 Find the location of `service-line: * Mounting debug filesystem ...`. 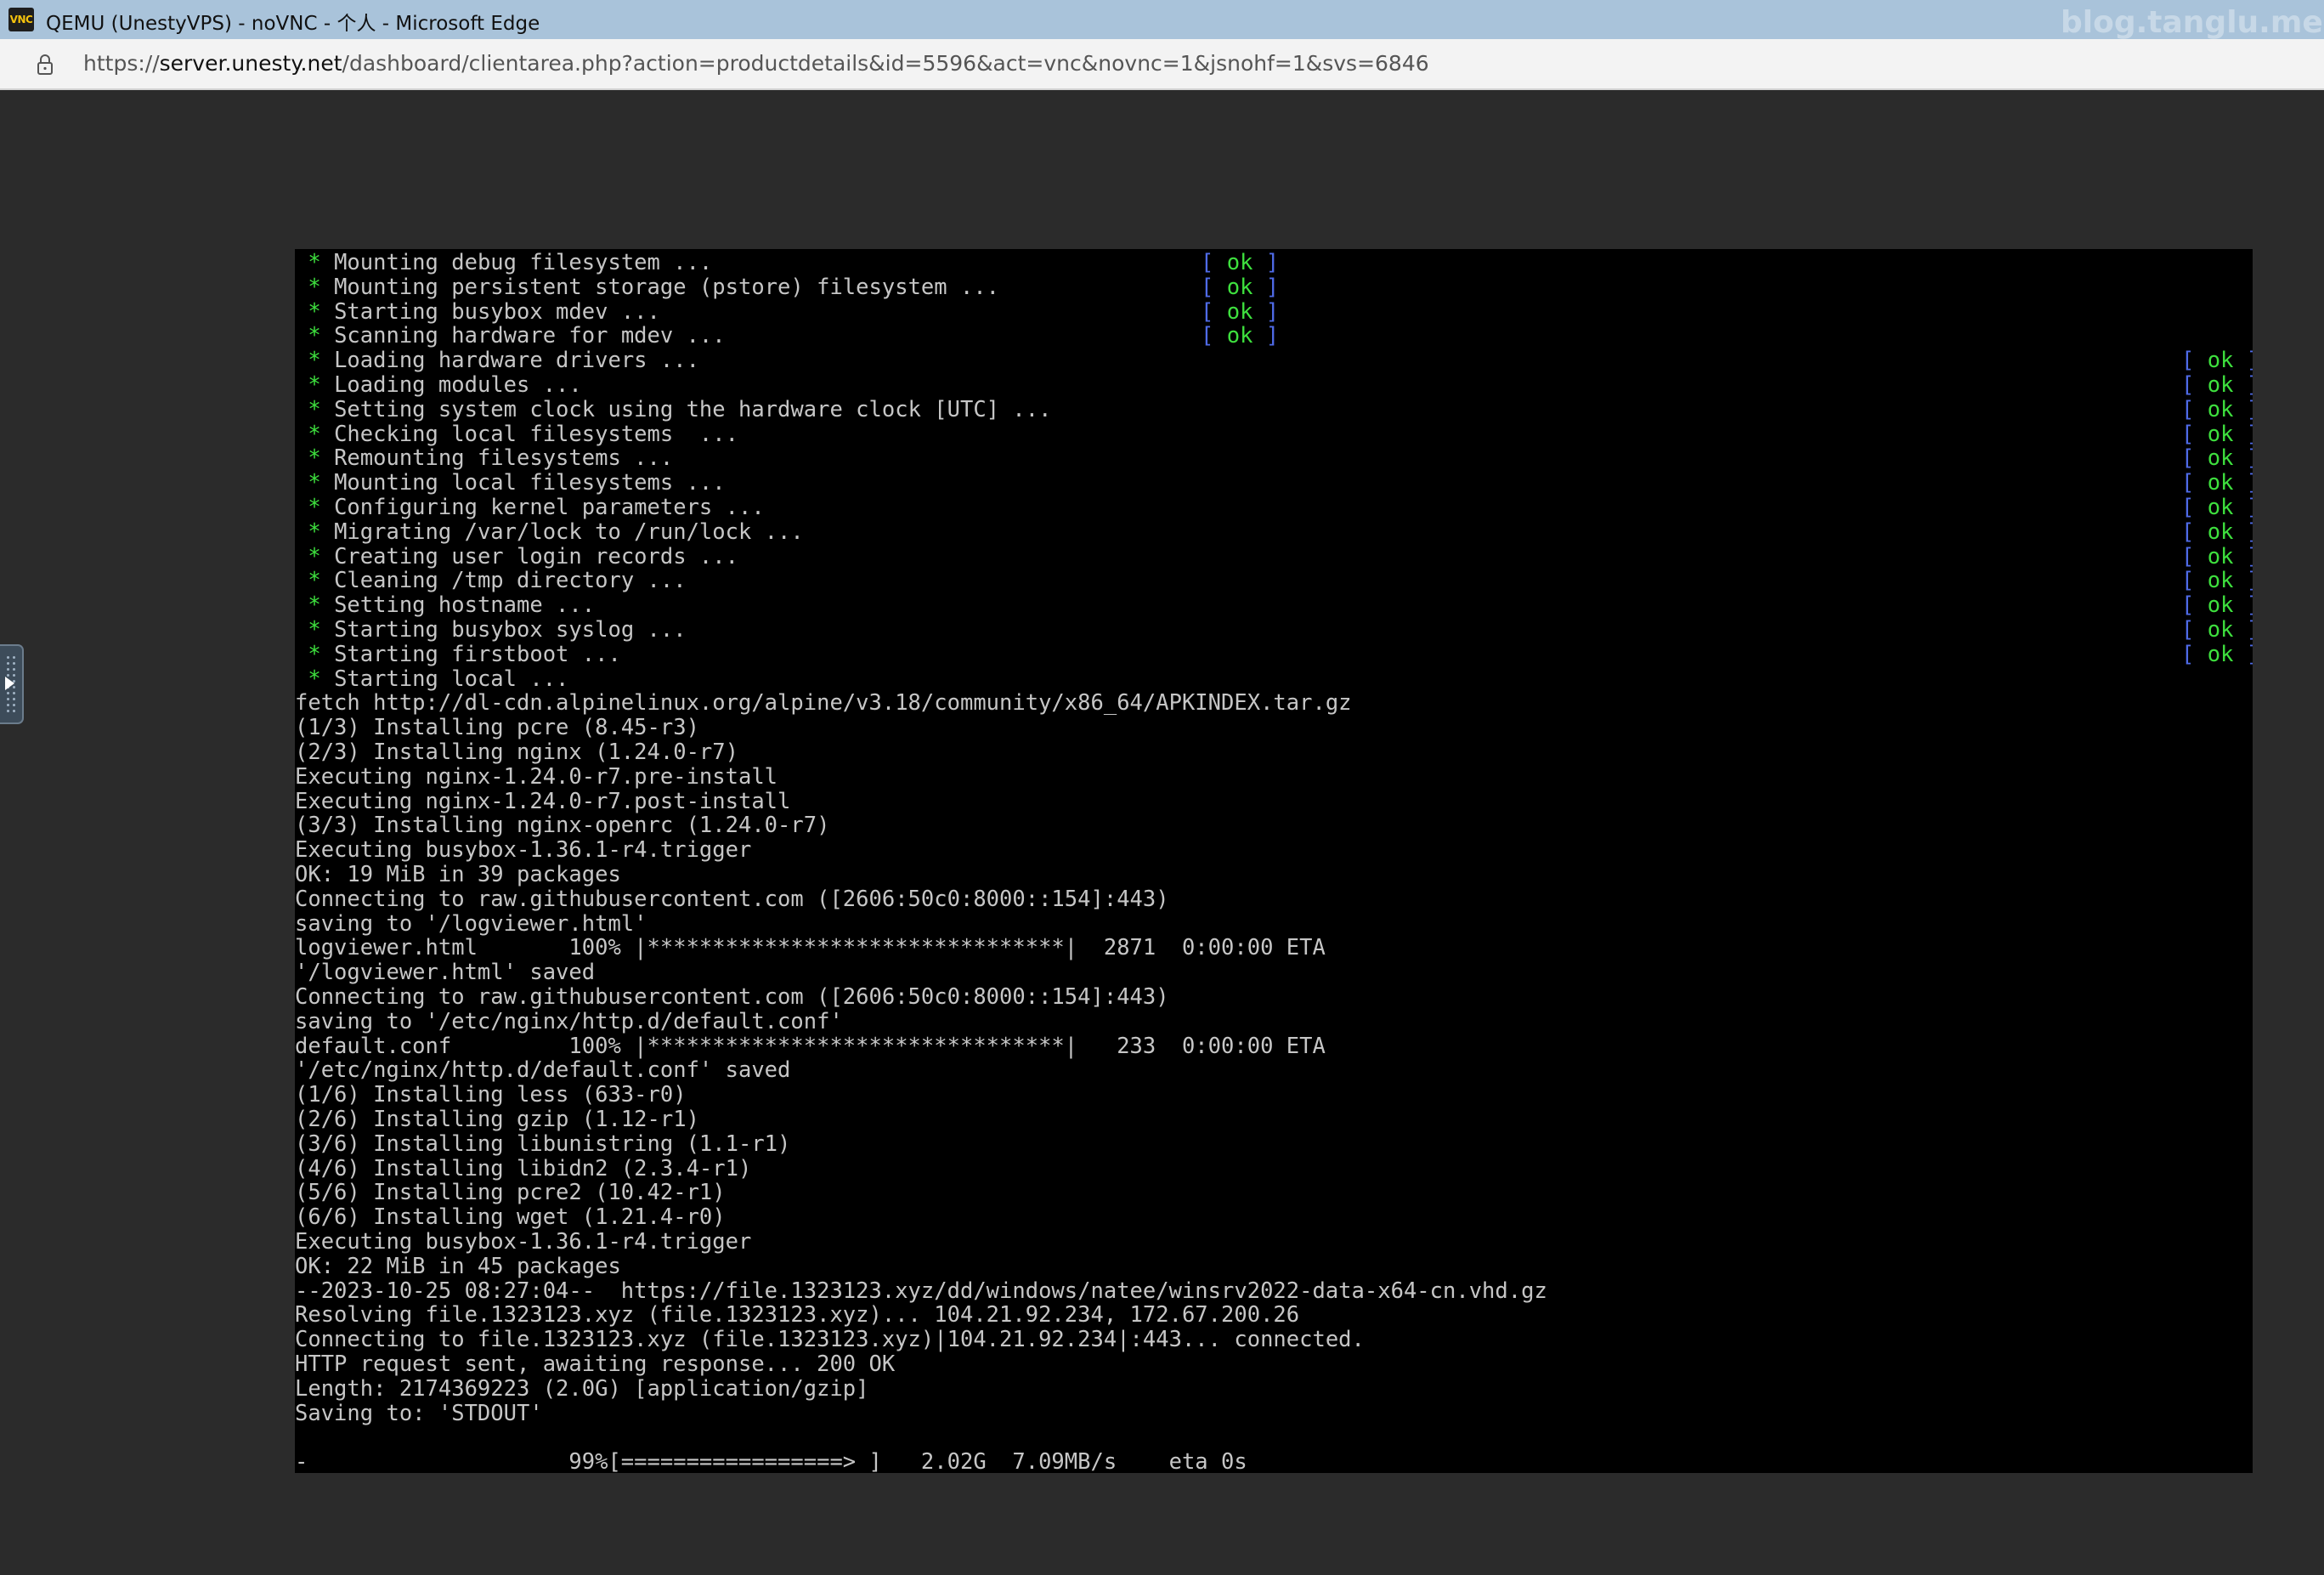

service-line: * Mounting debug filesystem ... is located at coordinates (503, 263).